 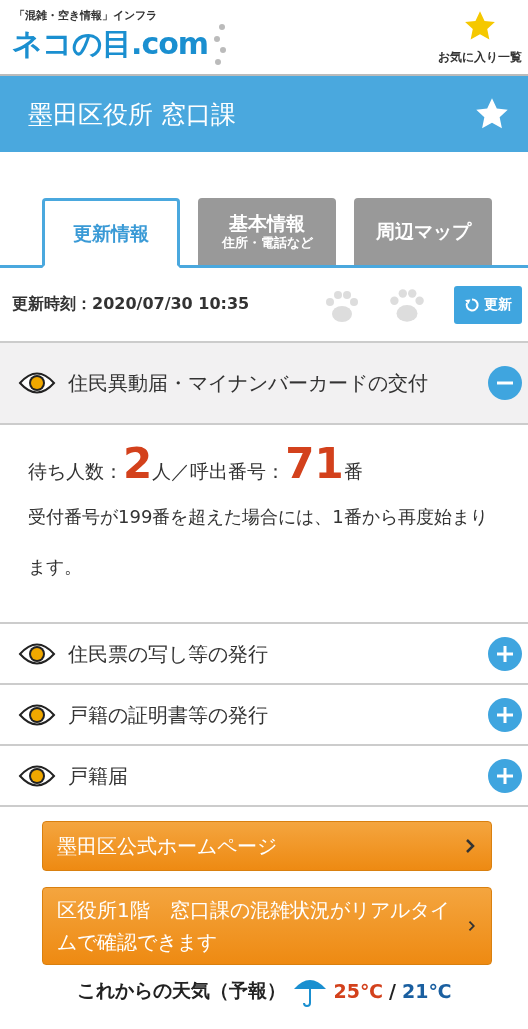 I want to click on site-logo: ネコの目.com, so click(x=110, y=44).